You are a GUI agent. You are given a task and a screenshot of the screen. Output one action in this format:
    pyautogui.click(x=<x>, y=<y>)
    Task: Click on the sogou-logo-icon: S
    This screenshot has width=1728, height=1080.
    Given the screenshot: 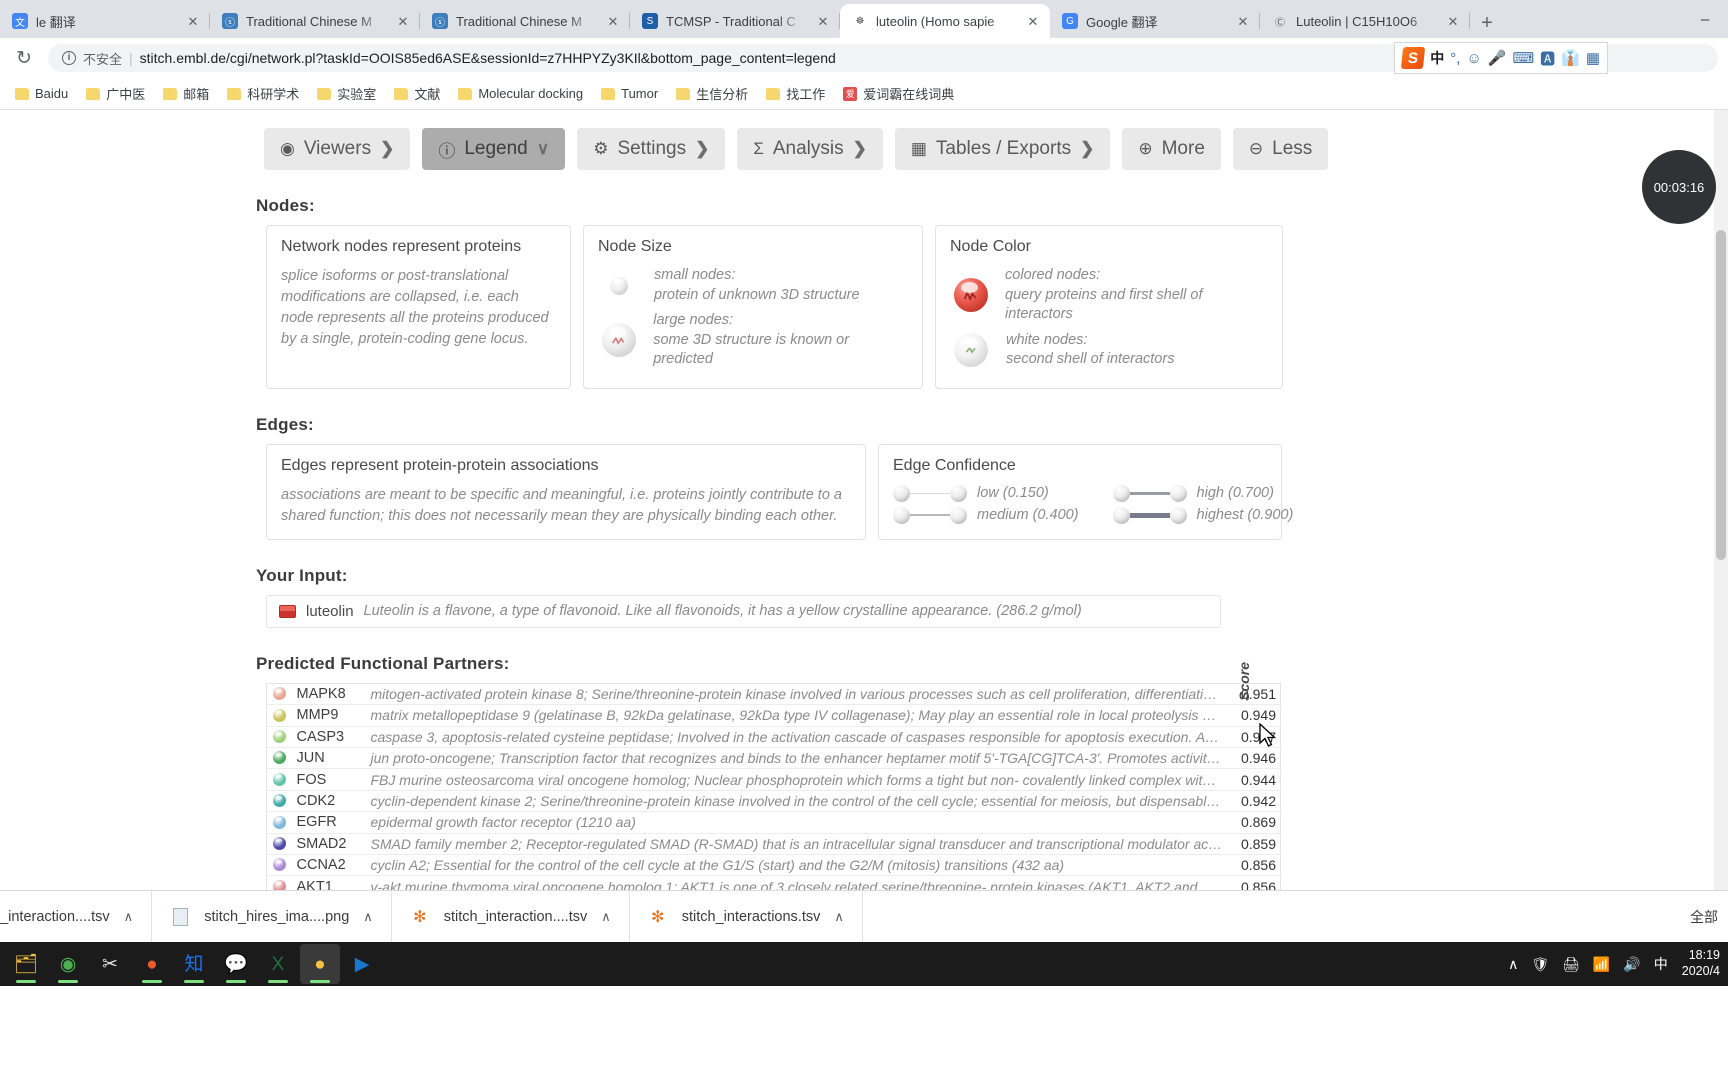 What is the action you would take?
    pyautogui.click(x=1413, y=58)
    